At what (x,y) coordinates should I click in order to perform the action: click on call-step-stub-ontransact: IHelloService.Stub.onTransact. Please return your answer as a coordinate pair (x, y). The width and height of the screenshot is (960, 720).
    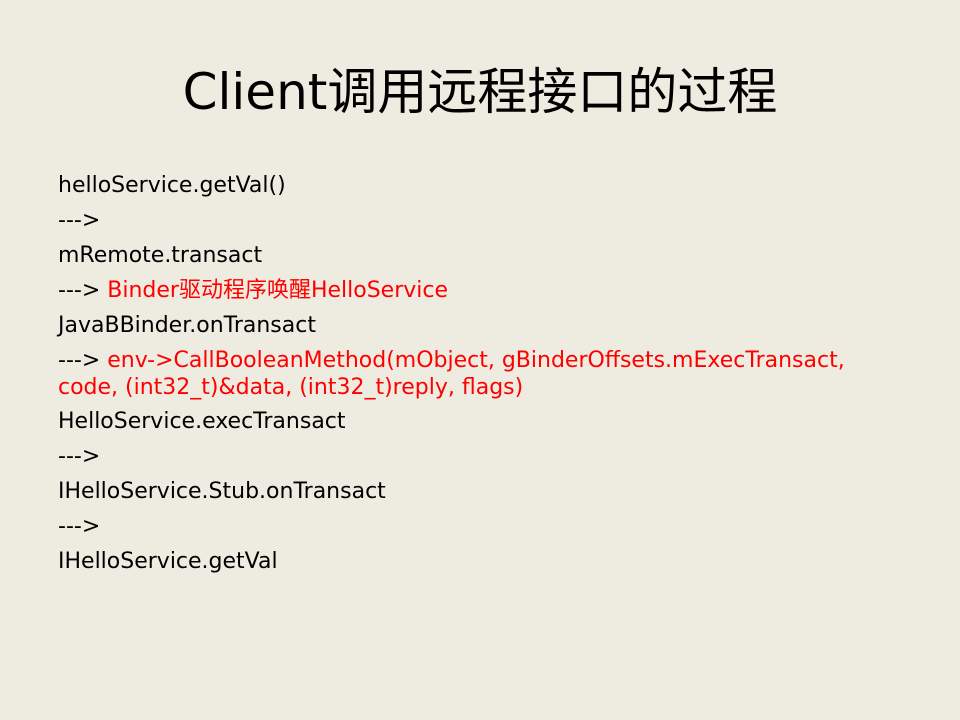
    Looking at the image, I should click on (222, 491).